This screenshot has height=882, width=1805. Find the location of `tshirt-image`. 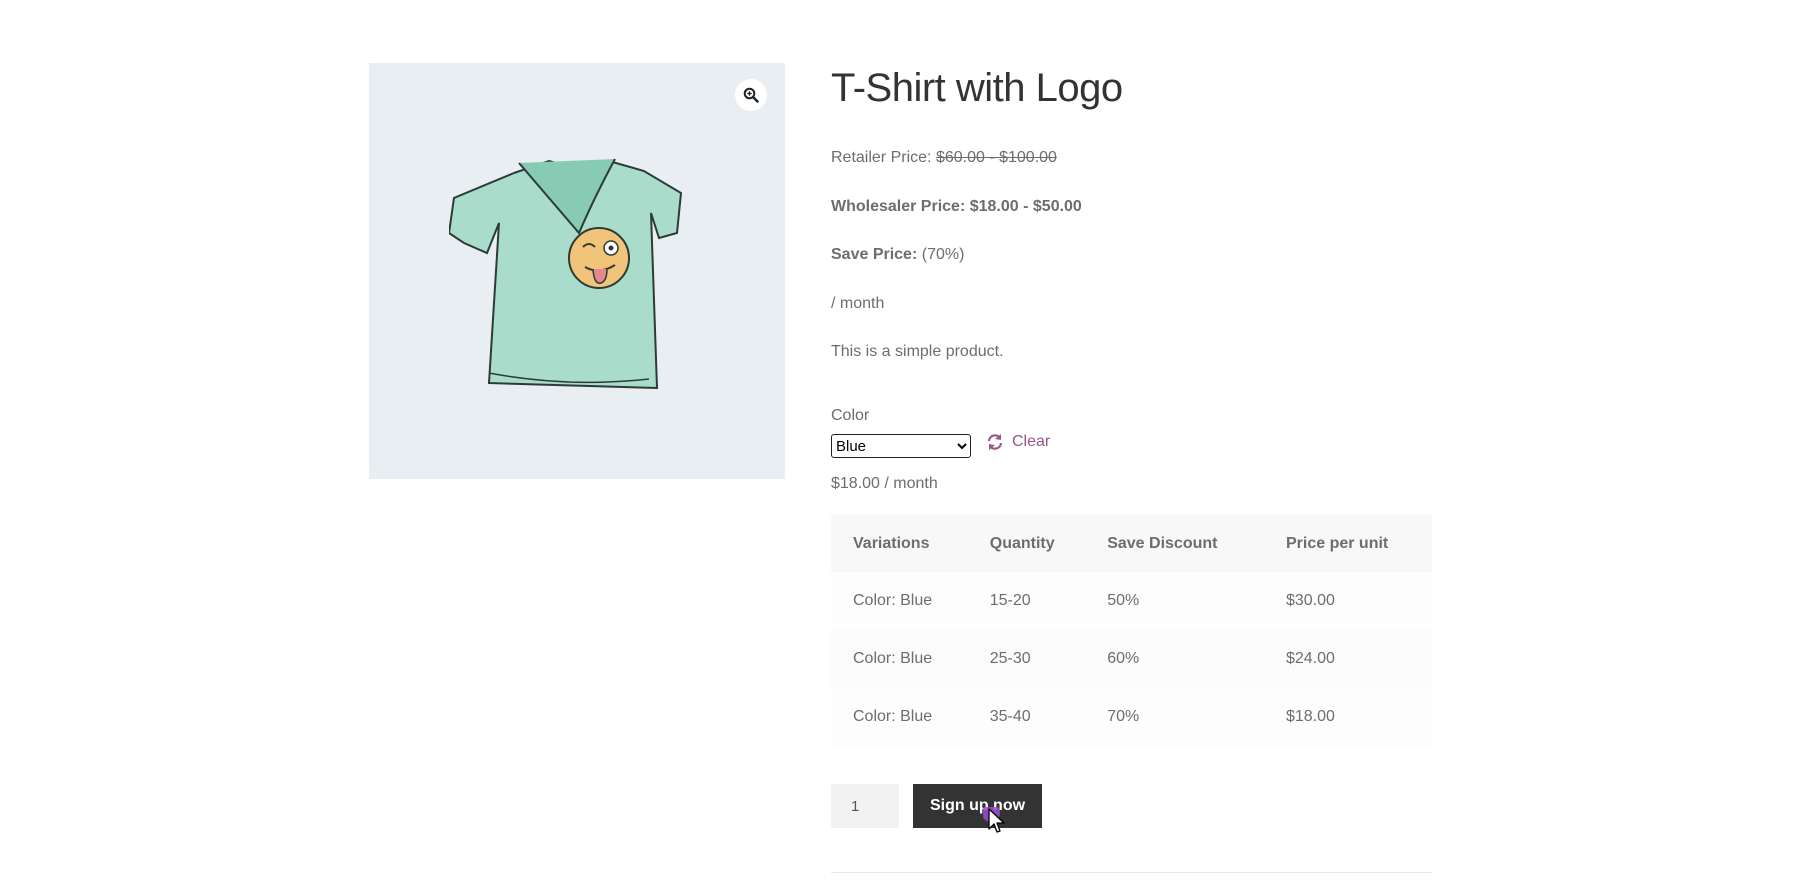

tshirt-image is located at coordinates (566, 274).